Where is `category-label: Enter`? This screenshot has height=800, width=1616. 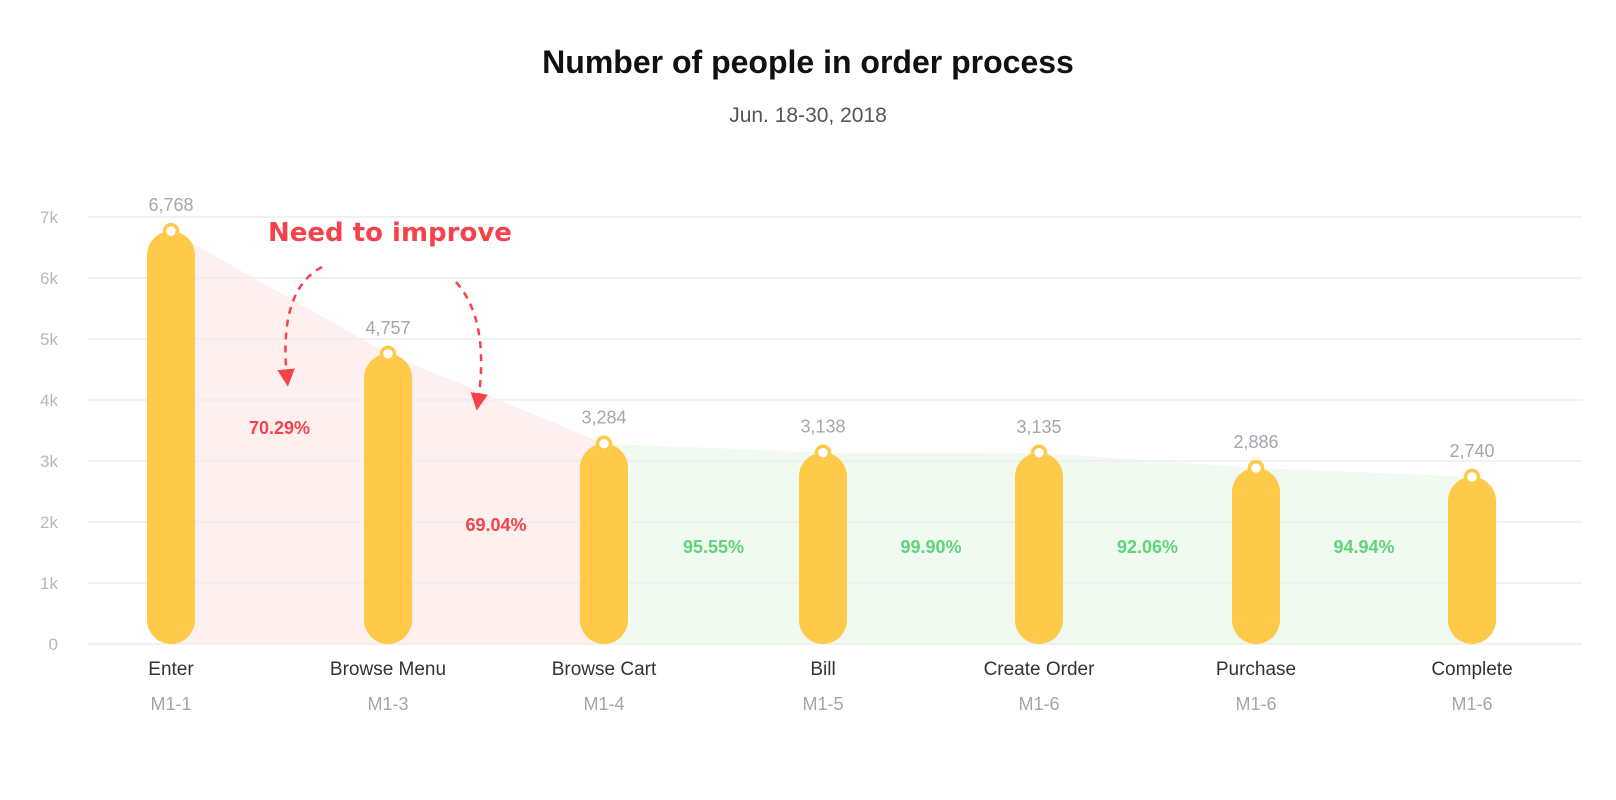 category-label: Enter is located at coordinates (171, 669).